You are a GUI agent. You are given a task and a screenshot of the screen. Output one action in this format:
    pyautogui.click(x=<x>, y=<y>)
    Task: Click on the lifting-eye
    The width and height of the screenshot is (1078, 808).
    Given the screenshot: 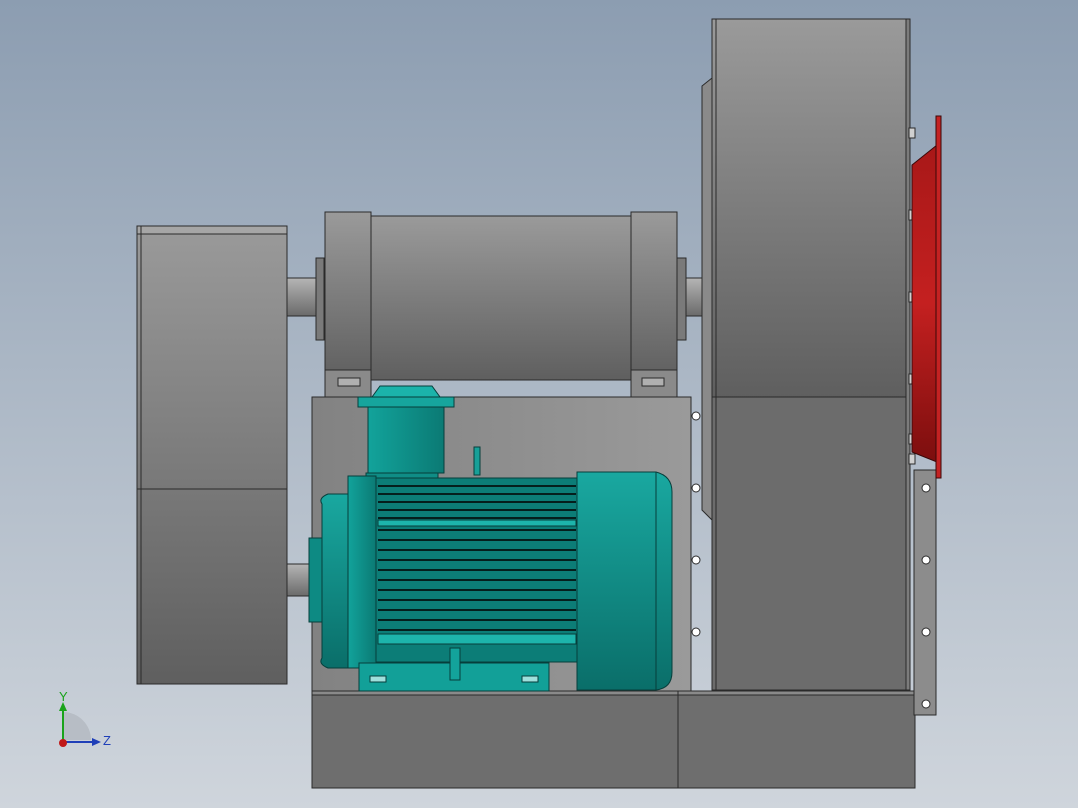 What is the action you would take?
    pyautogui.click(x=477, y=461)
    